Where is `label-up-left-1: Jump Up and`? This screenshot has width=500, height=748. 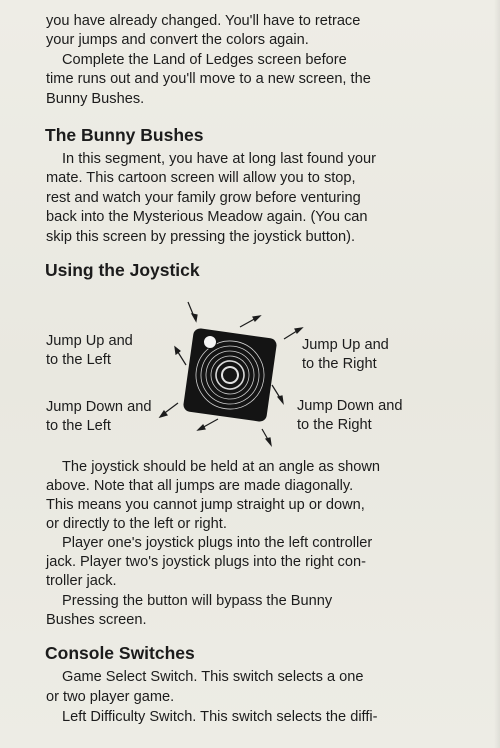 label-up-left-1: Jump Up and is located at coordinates (89, 341).